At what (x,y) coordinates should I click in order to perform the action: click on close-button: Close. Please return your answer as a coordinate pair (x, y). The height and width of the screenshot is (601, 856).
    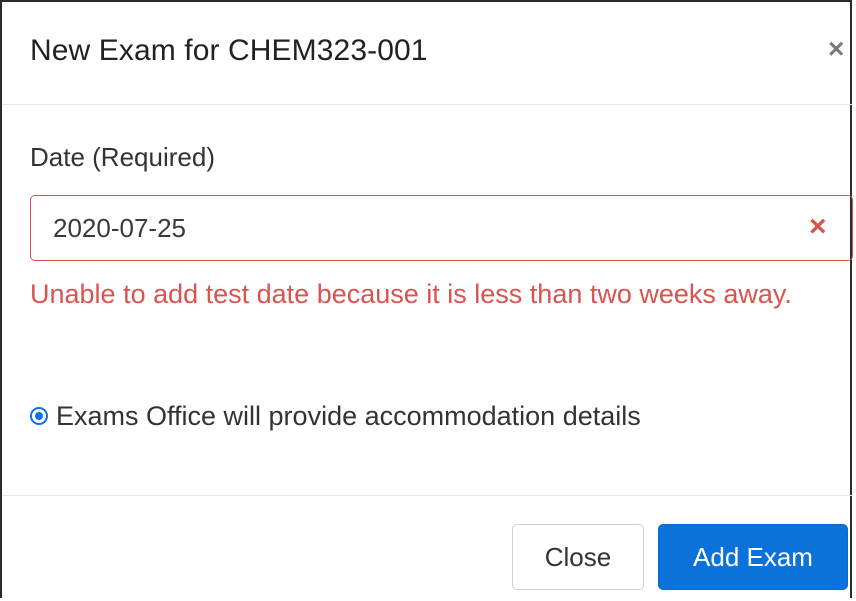
    Looking at the image, I should click on (578, 557).